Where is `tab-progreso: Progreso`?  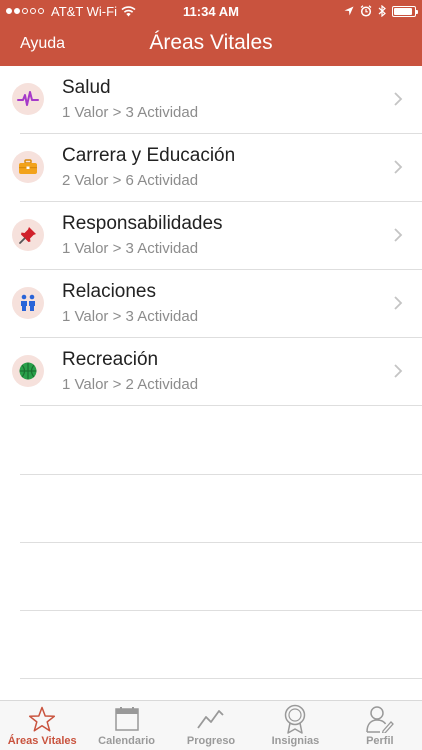
tab-progreso: Progreso is located at coordinates (211, 725).